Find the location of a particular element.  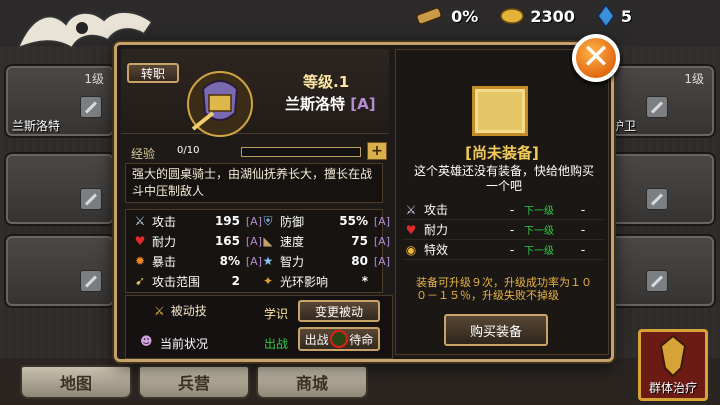

shield-icon: ⛨ is located at coordinates (268, 220).